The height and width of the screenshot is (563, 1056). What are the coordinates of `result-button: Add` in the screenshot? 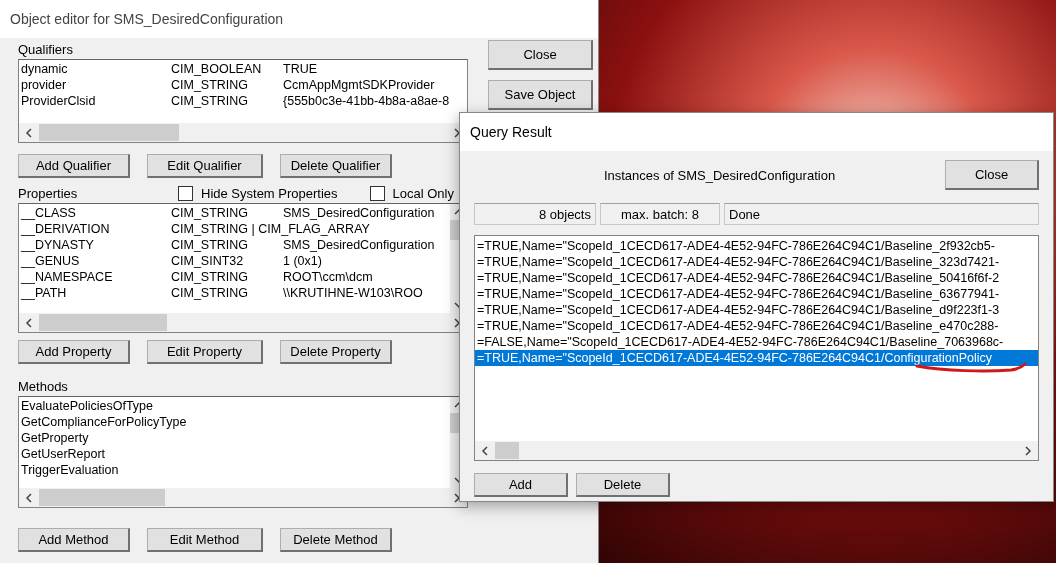 It's located at (521, 485).